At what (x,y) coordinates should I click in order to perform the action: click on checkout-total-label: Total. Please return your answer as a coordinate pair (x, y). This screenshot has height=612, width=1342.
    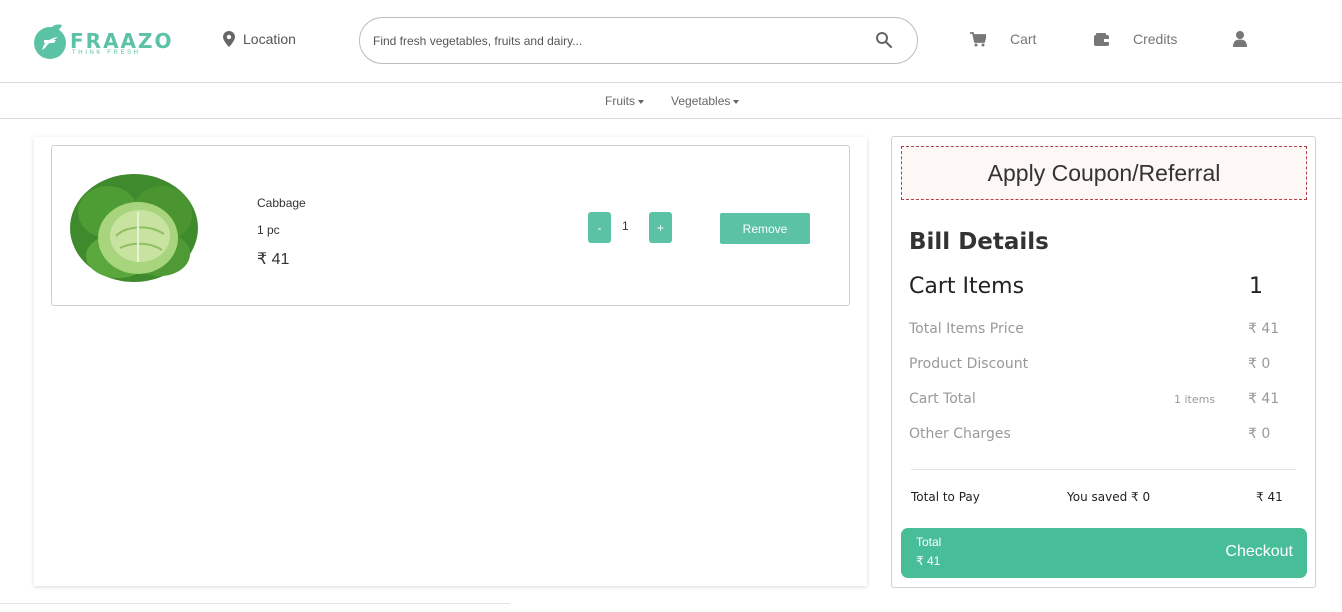
    Looking at the image, I should click on (929, 542).